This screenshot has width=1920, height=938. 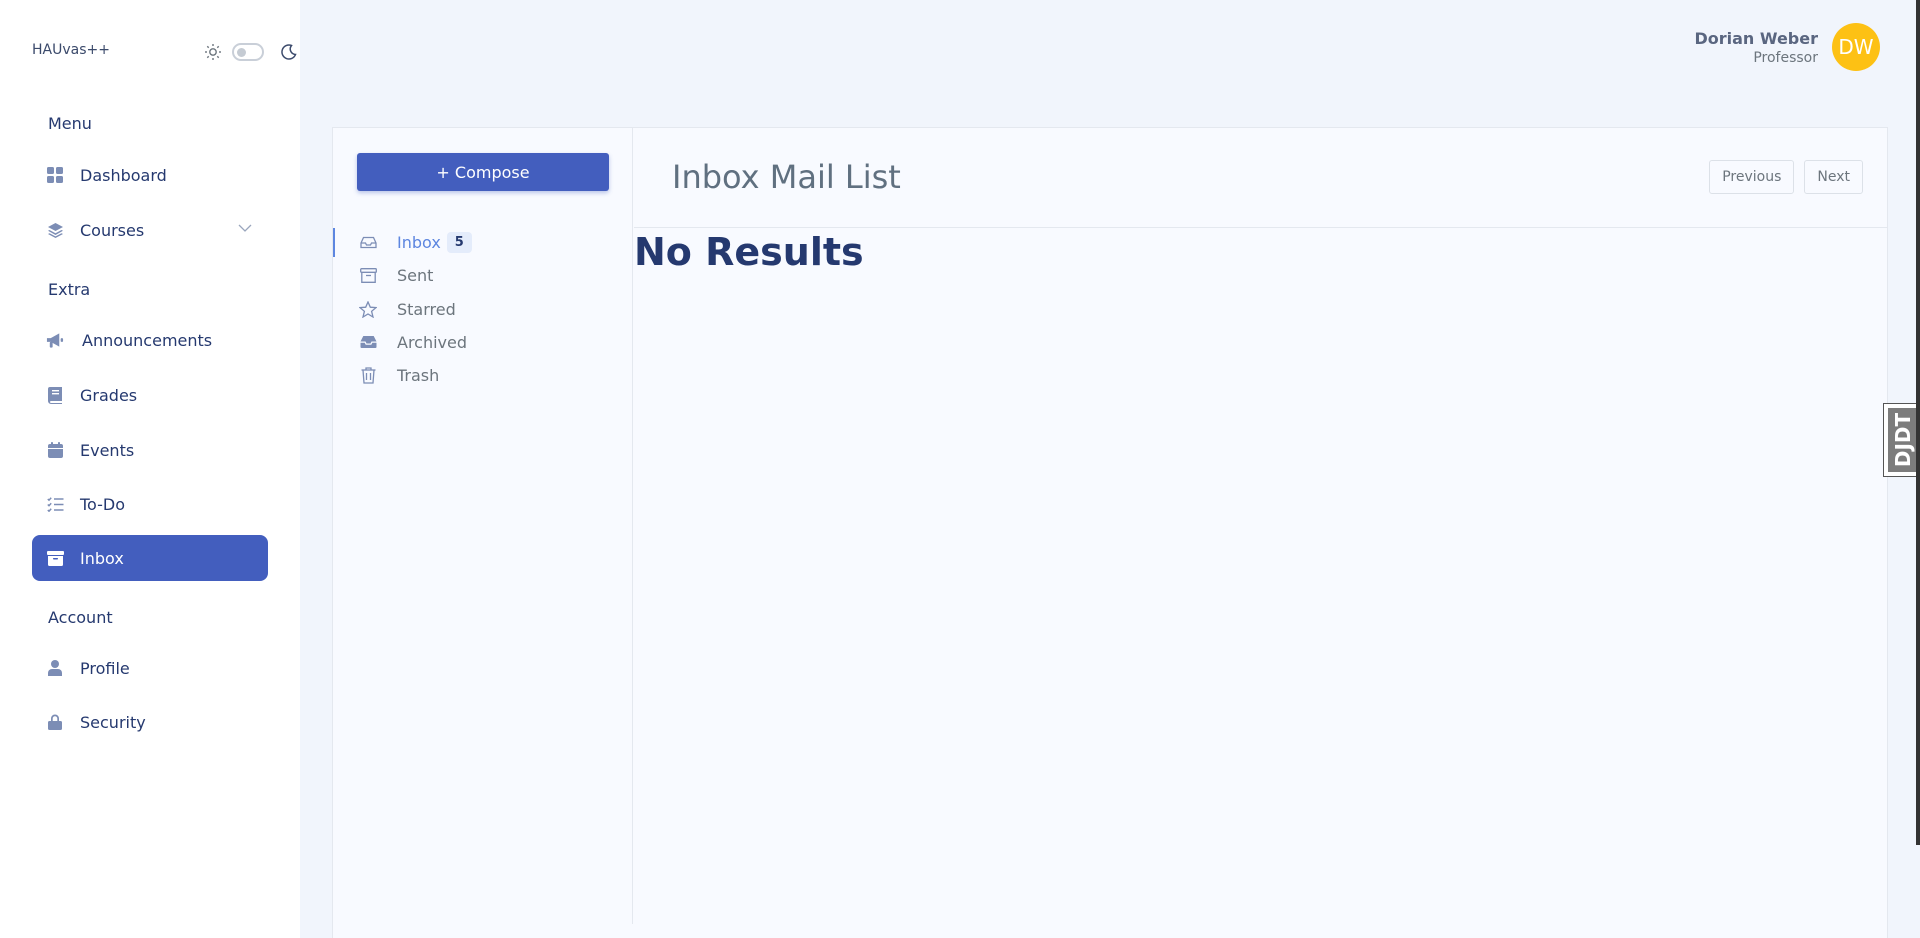 I want to click on unread-count-badge: 5, so click(x=459, y=242).